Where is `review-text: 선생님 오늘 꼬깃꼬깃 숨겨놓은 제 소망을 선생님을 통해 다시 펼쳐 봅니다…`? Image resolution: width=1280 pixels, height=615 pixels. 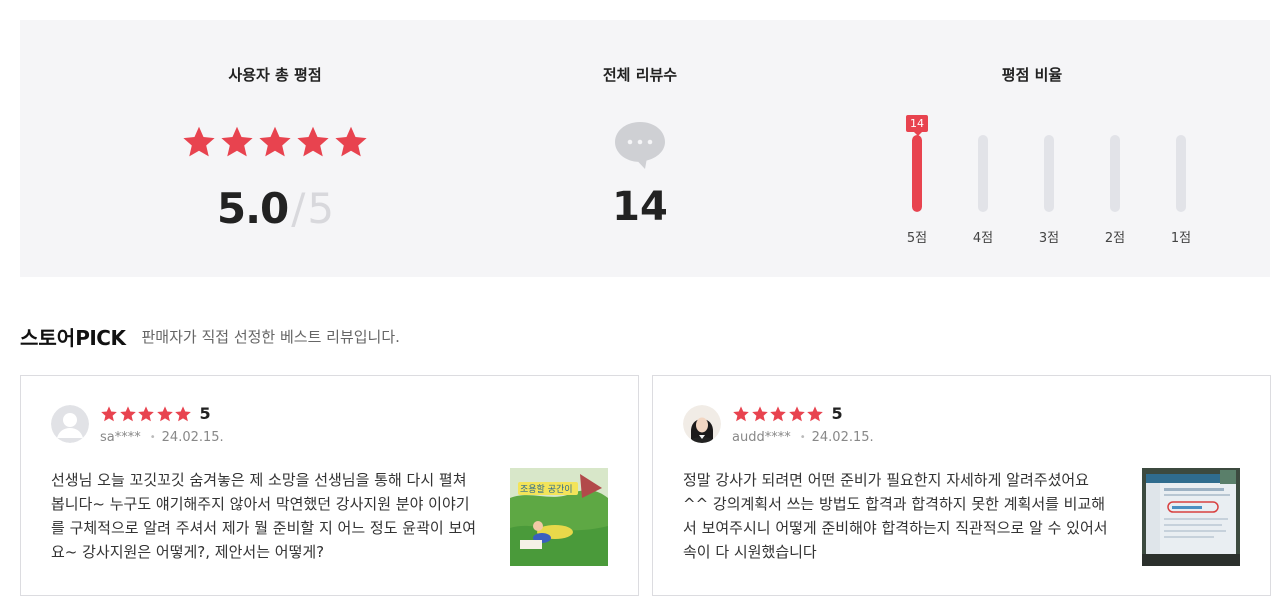 review-text: 선생님 오늘 꼬깃꼬깃 숨겨놓은 제 소망을 선생님을 통해 다시 펼쳐 봅니다… is located at coordinates (266, 516).